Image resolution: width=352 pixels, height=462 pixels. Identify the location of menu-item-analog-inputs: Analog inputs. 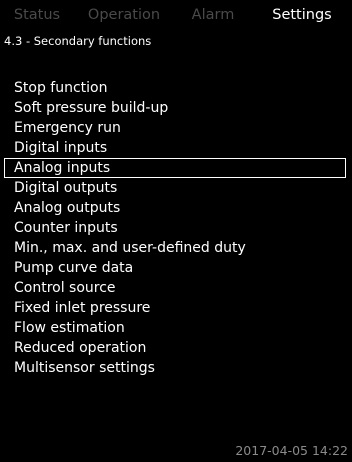
(175, 168).